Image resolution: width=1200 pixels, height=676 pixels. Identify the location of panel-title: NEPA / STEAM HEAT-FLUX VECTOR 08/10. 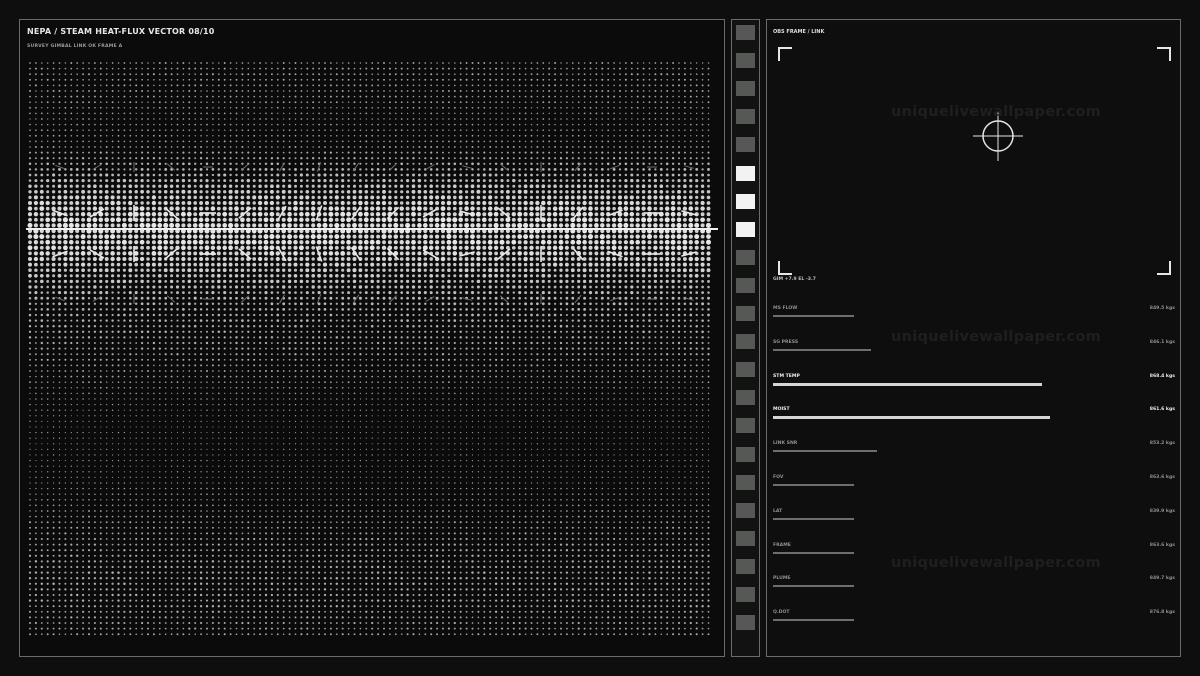
(121, 31).